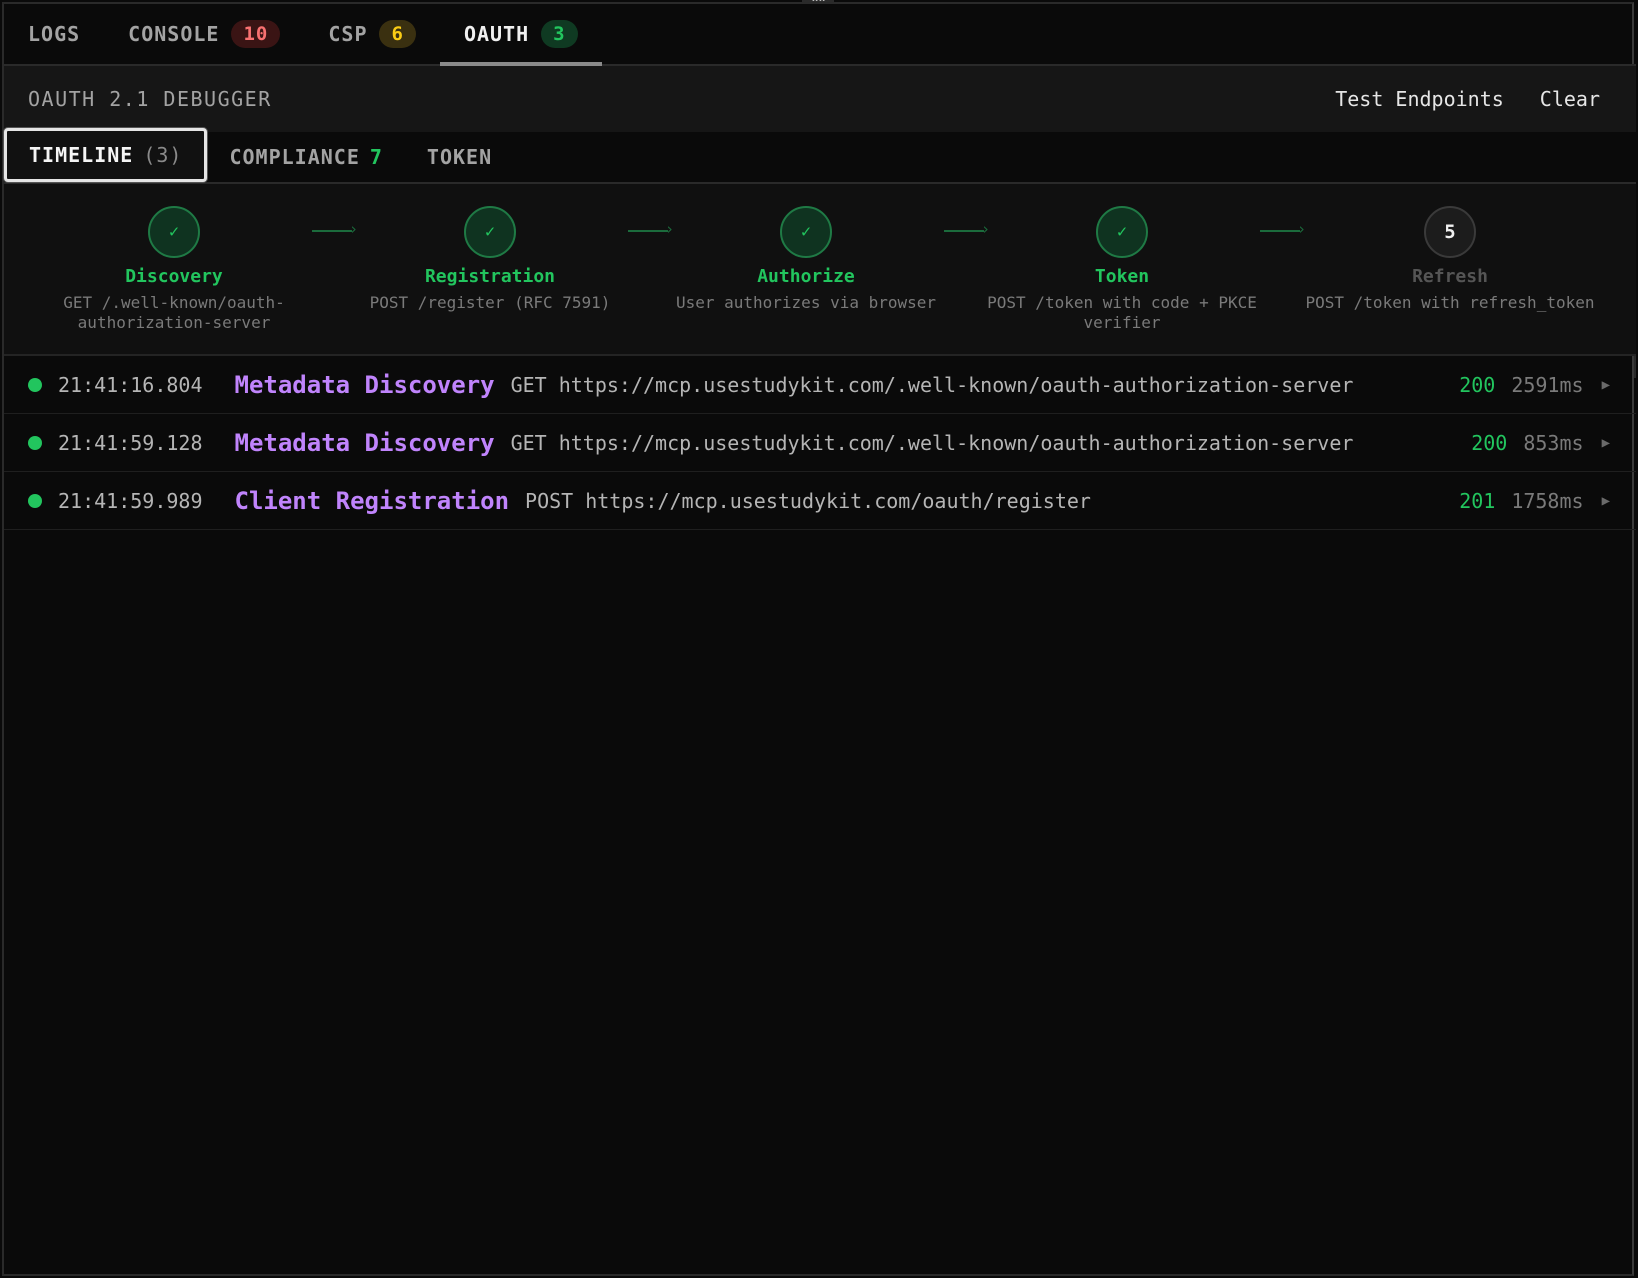 The image size is (1638, 1278). I want to click on arrow-right-icon, so click(1283, 229).